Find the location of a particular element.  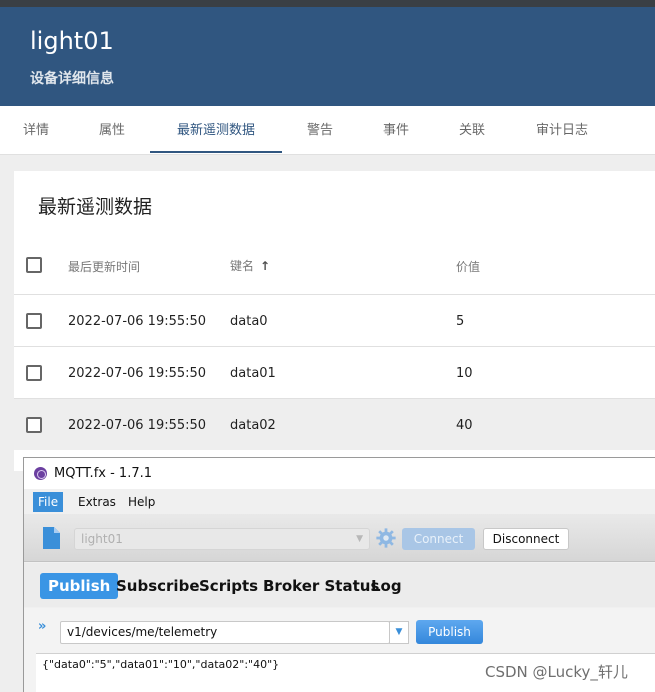

tab-broker-status: Broker Status is located at coordinates (321, 586).